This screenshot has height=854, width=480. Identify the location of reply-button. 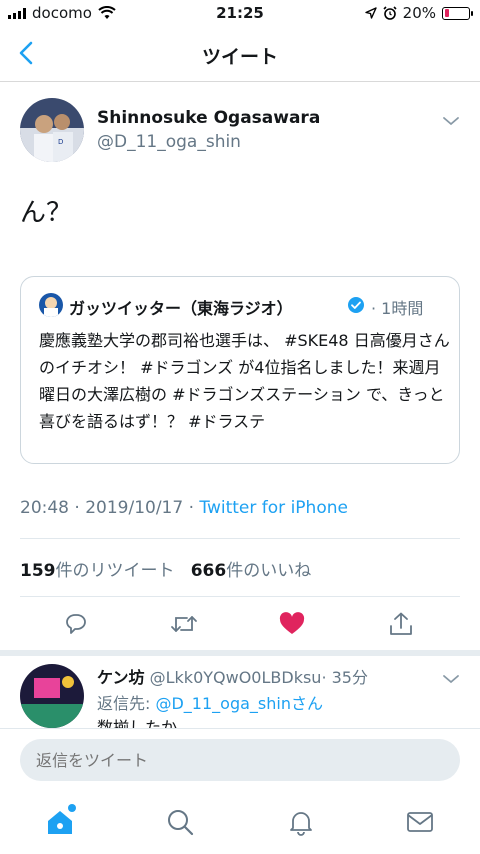
(76, 624).